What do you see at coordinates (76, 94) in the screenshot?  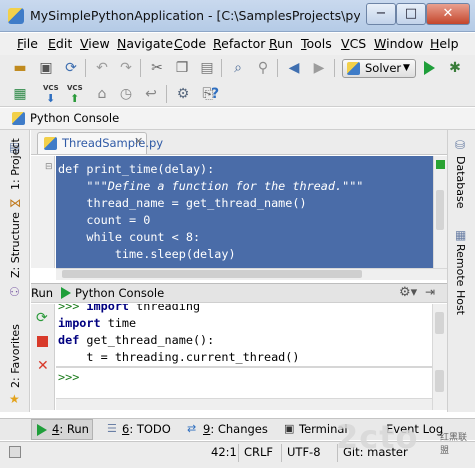 I see `vcs-commit-icon: VCS ⬆` at bounding box center [76, 94].